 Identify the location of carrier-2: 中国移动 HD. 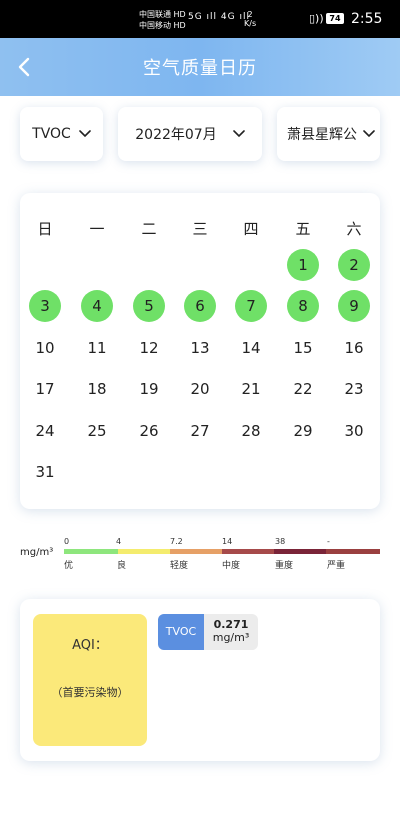
(162, 25).